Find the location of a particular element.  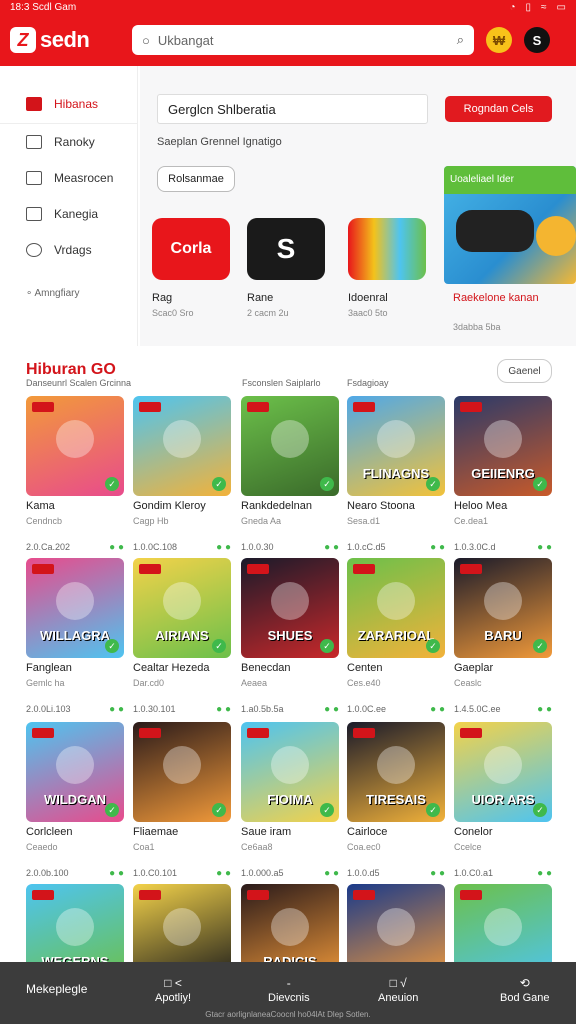

game-name: Gaeplar is located at coordinates (474, 668).